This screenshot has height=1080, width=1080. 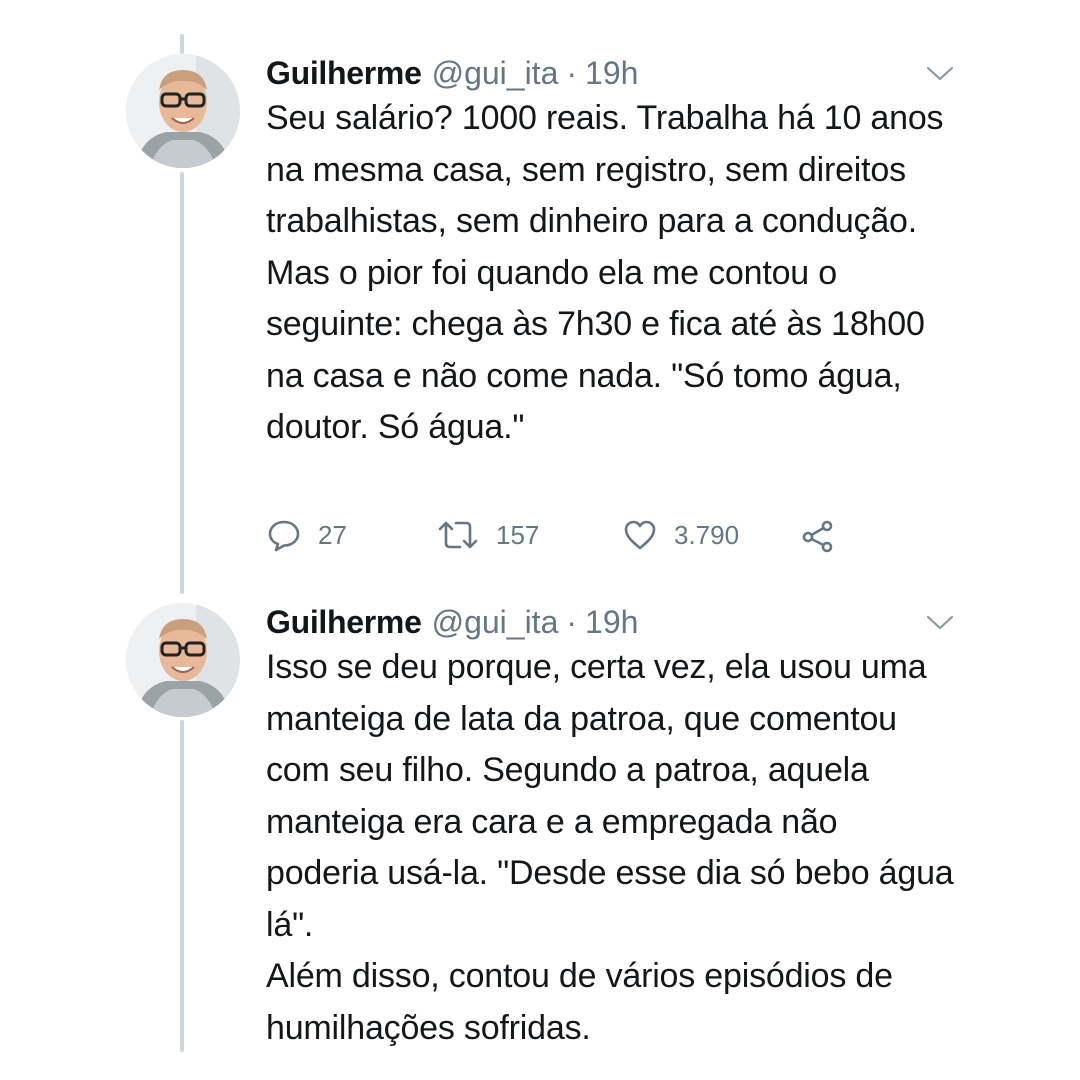 What do you see at coordinates (817, 536) in the screenshot?
I see `share-icon` at bounding box center [817, 536].